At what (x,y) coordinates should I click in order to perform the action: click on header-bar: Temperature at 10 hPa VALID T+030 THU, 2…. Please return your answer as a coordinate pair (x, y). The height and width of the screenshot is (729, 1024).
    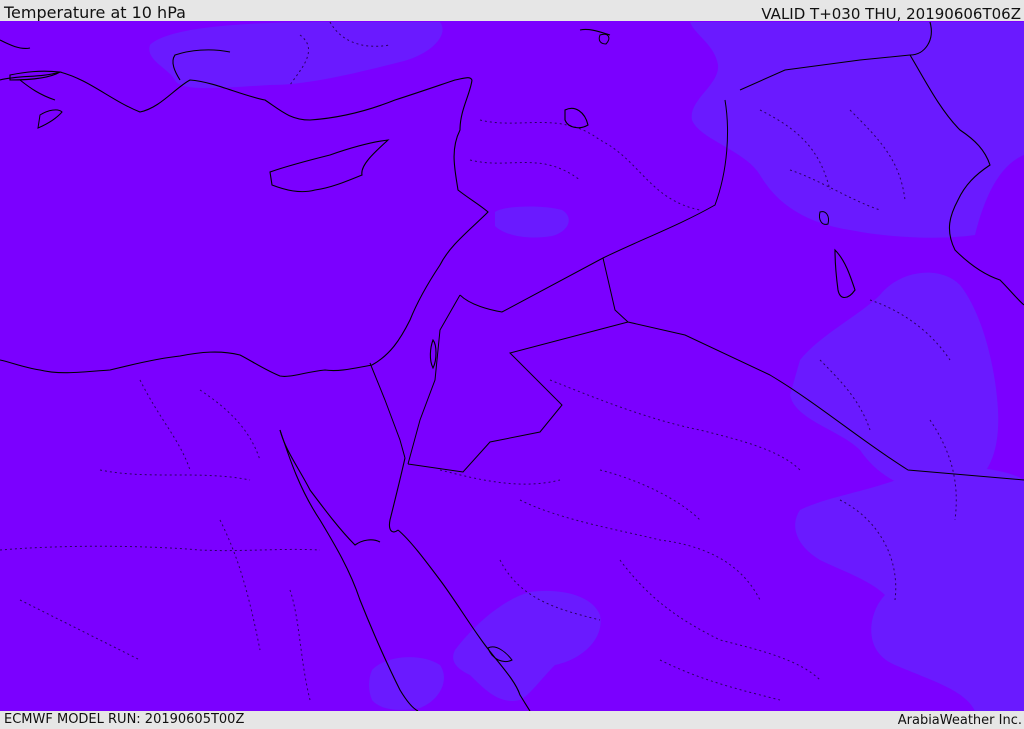
    Looking at the image, I should click on (512, 11).